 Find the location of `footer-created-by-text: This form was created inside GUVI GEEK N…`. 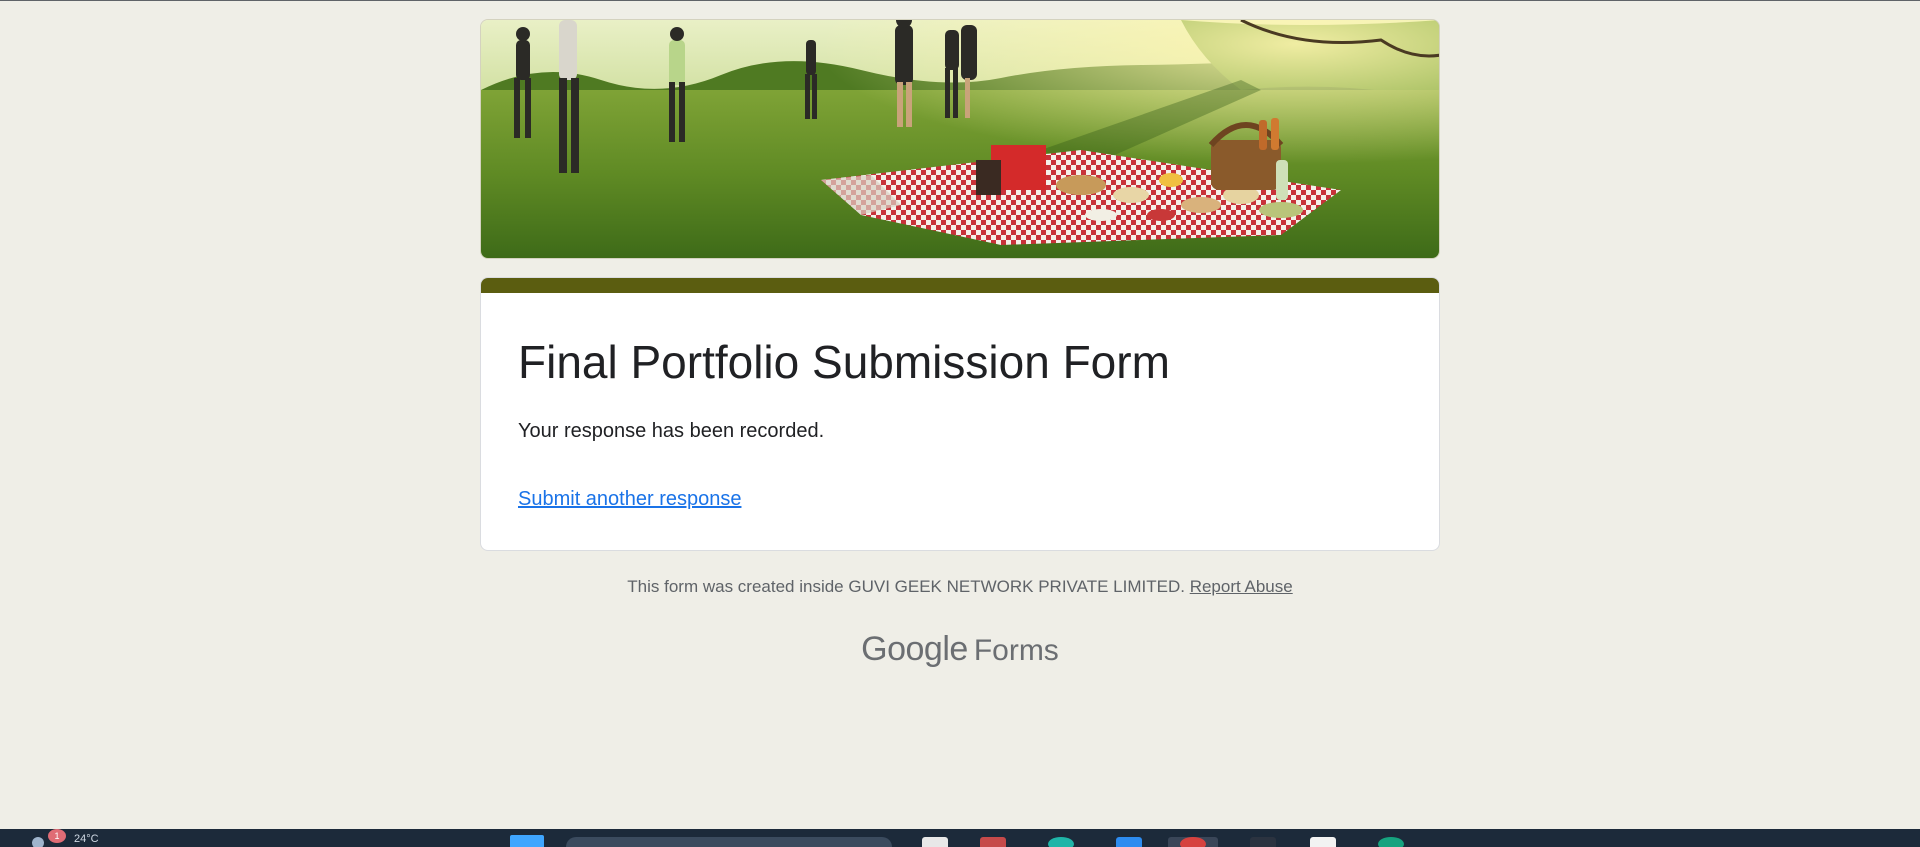

footer-created-by-text: This form was created inside GUVI GEEK N… is located at coordinates (906, 586).